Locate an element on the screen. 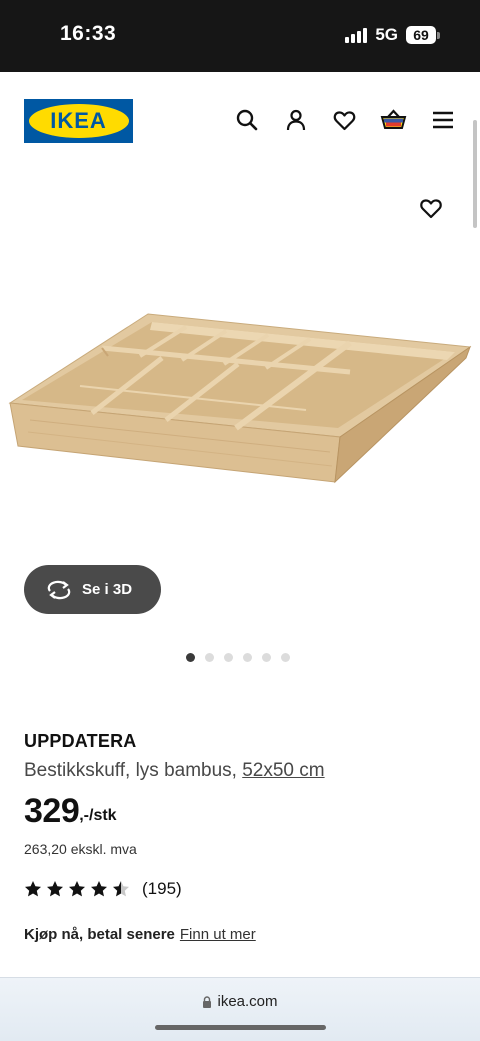  site-header: IKEA is located at coordinates (240, 122).